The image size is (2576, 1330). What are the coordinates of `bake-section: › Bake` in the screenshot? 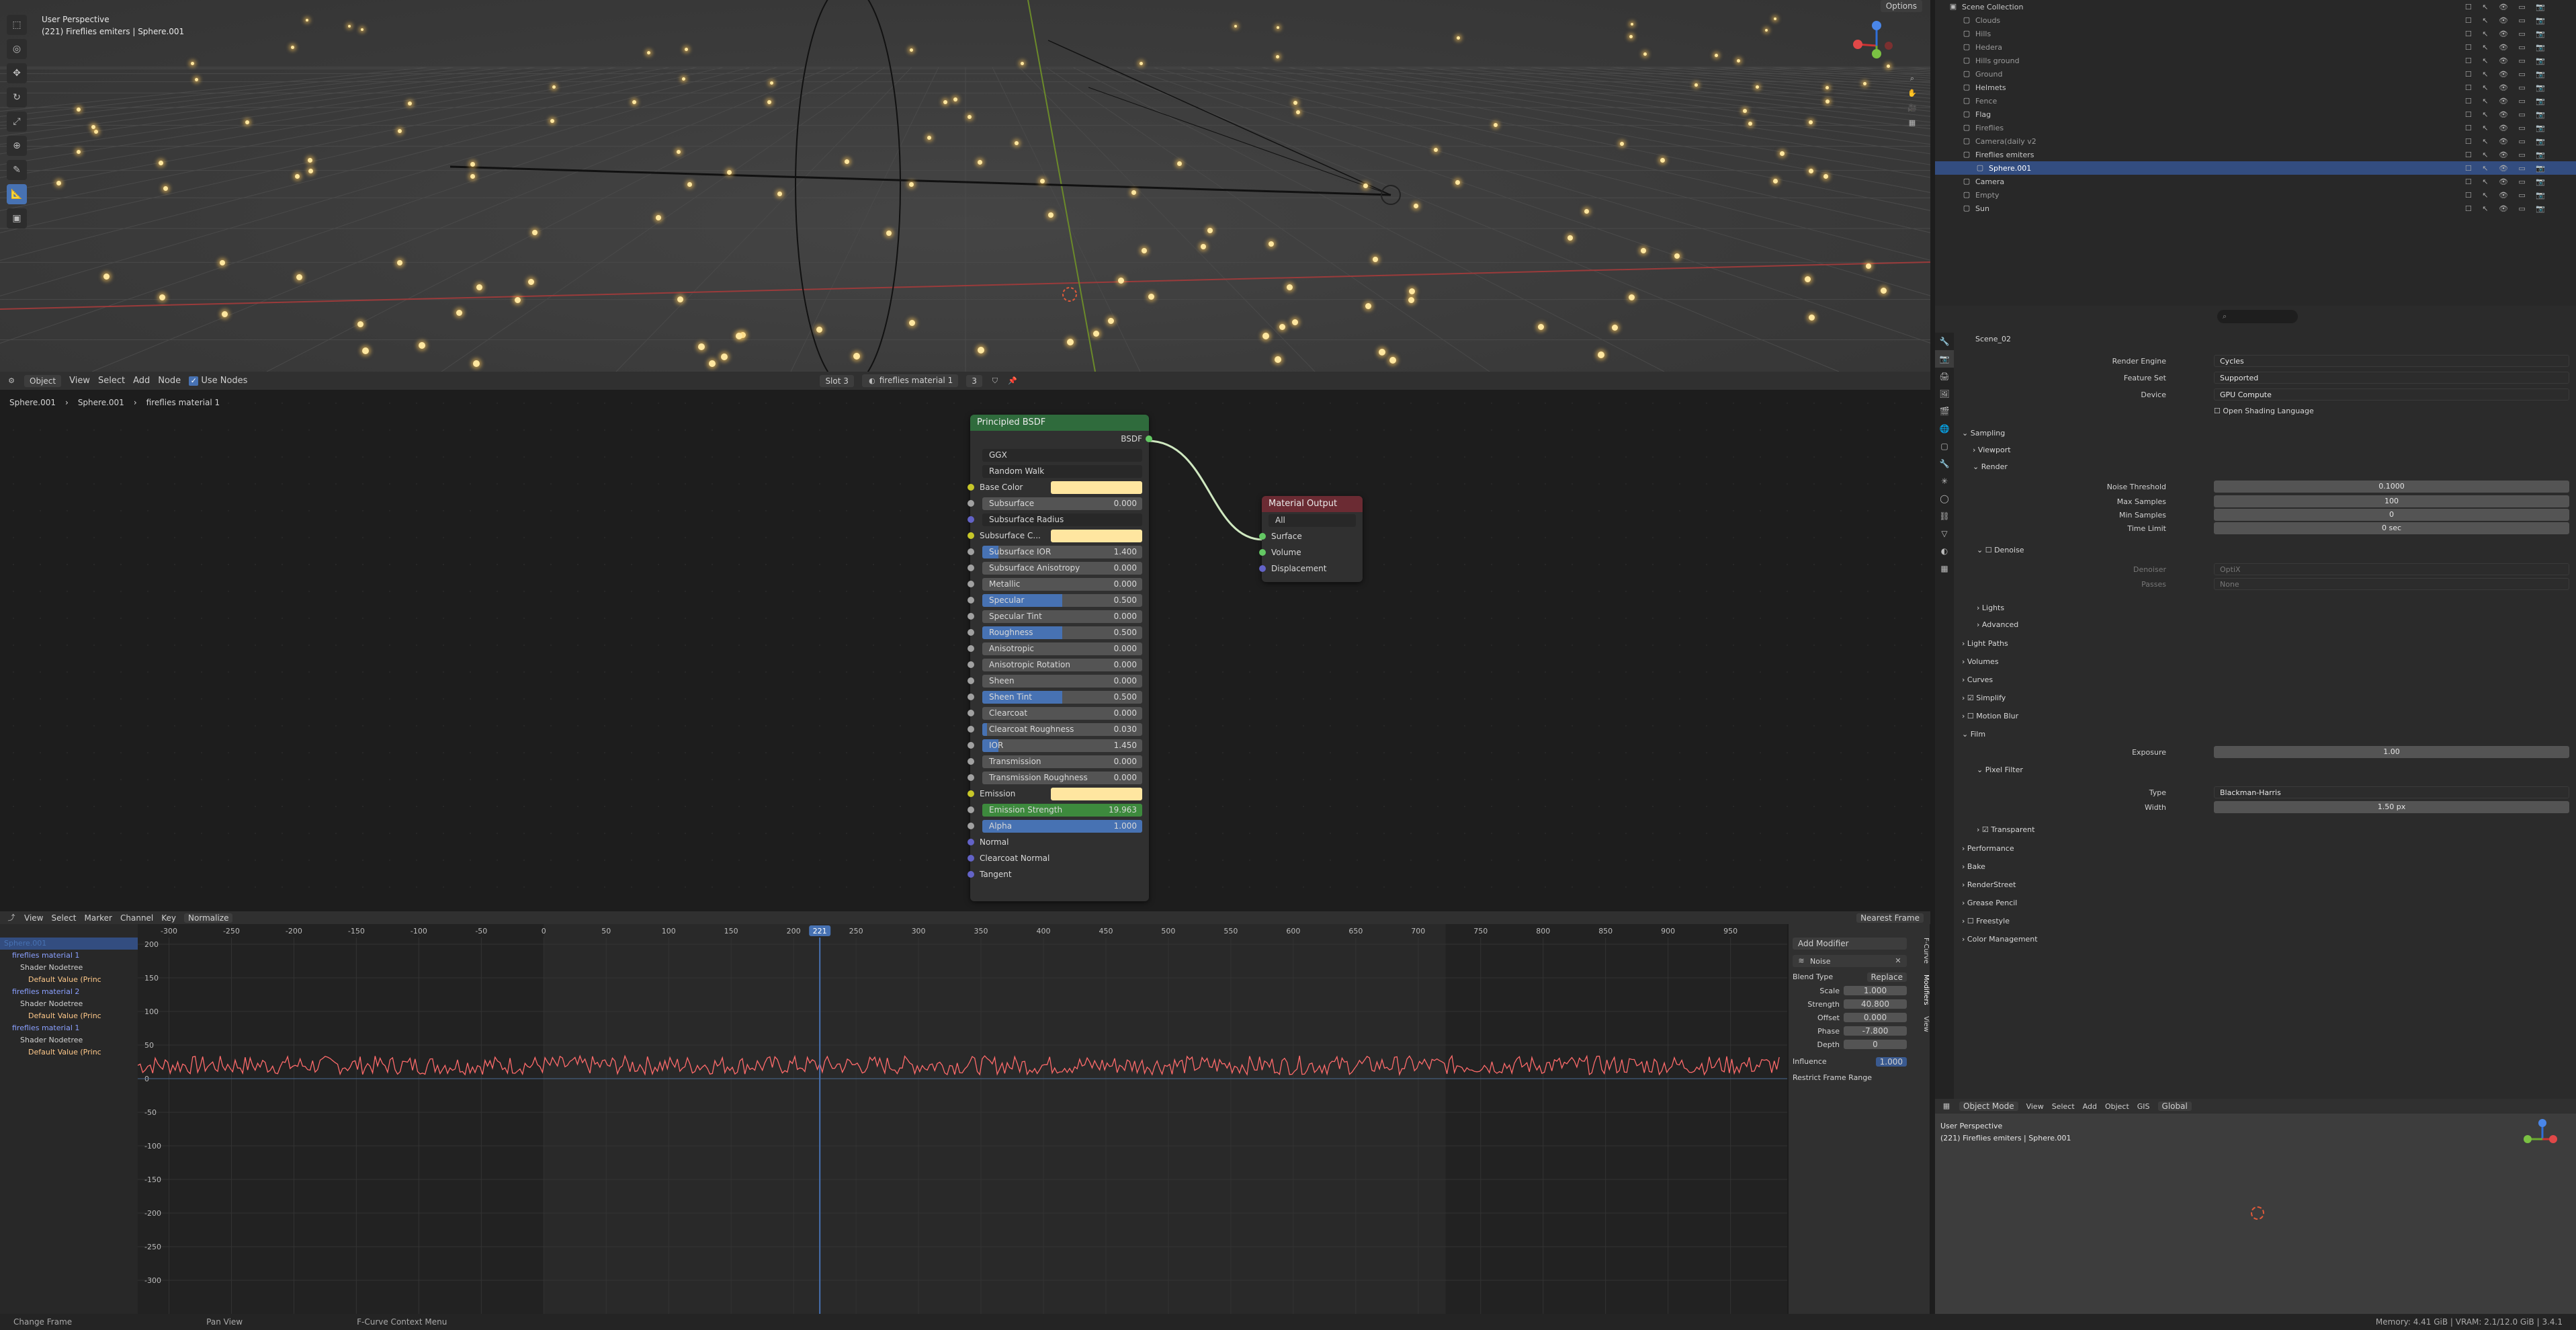 It's located at (1973, 866).